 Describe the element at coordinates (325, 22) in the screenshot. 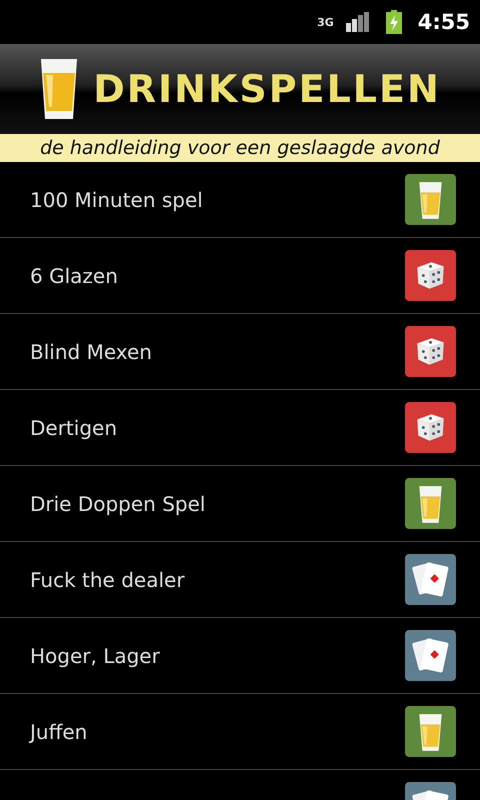

I see `network-type-label: 3G` at that location.